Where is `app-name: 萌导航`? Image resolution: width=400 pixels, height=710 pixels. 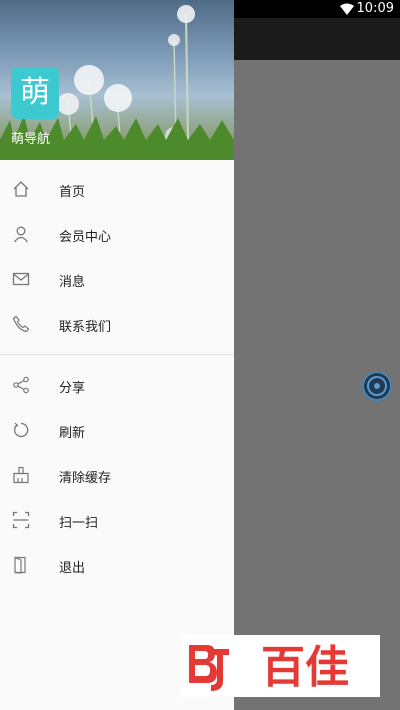
app-name: 萌导航 is located at coordinates (31, 139).